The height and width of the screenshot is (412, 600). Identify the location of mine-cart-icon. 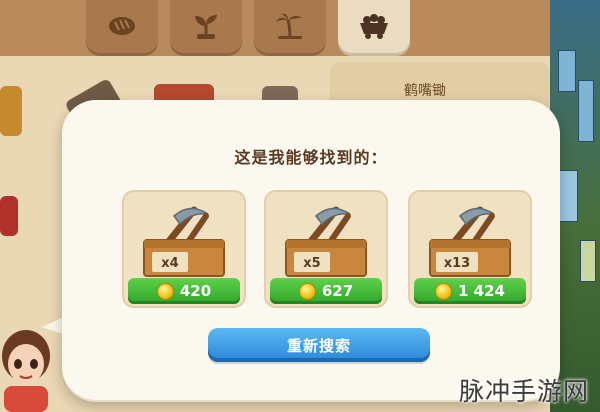
(374, 29).